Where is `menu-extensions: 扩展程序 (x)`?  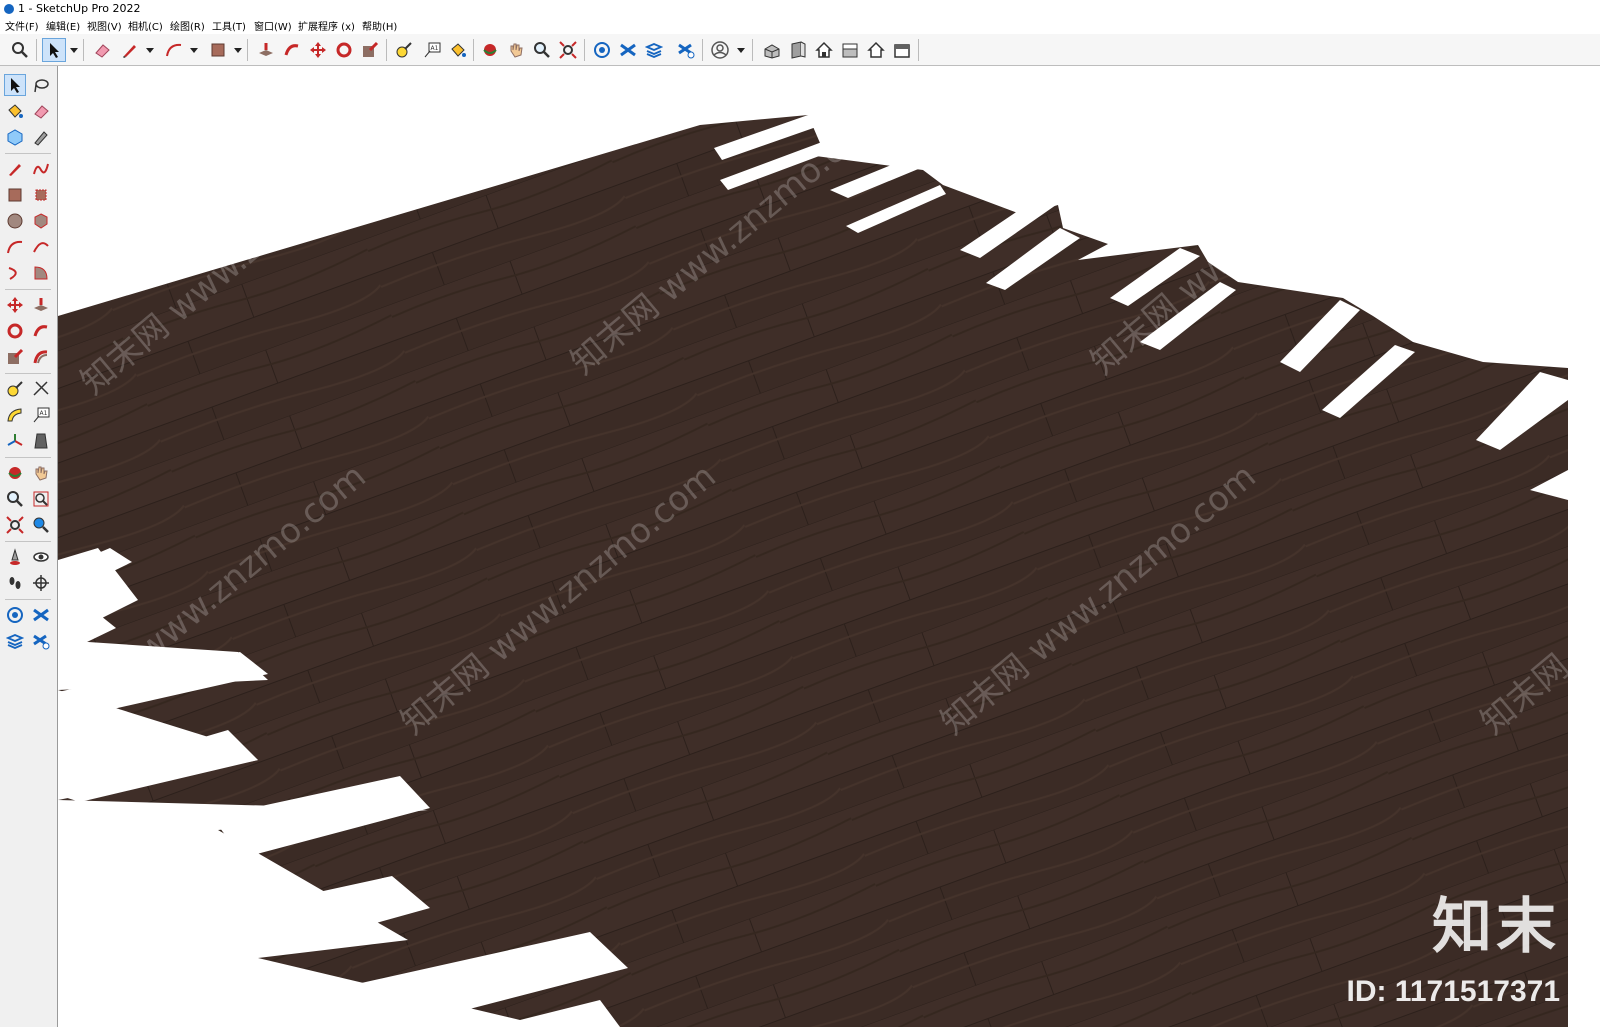
menu-extensions: 扩展程序 (x) is located at coordinates (326, 25).